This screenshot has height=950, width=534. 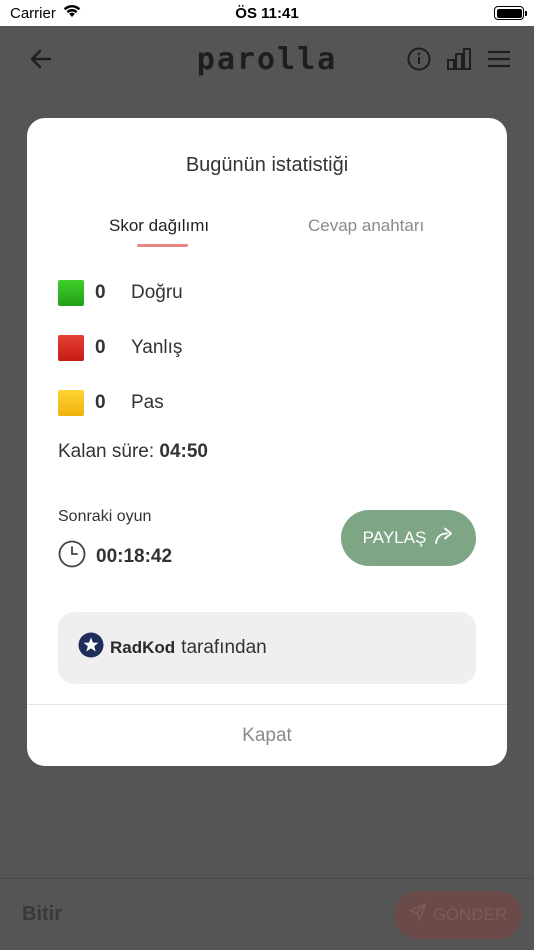 What do you see at coordinates (105, 516) in the screenshot?
I see `next-game-label: Sonraki oyun` at bounding box center [105, 516].